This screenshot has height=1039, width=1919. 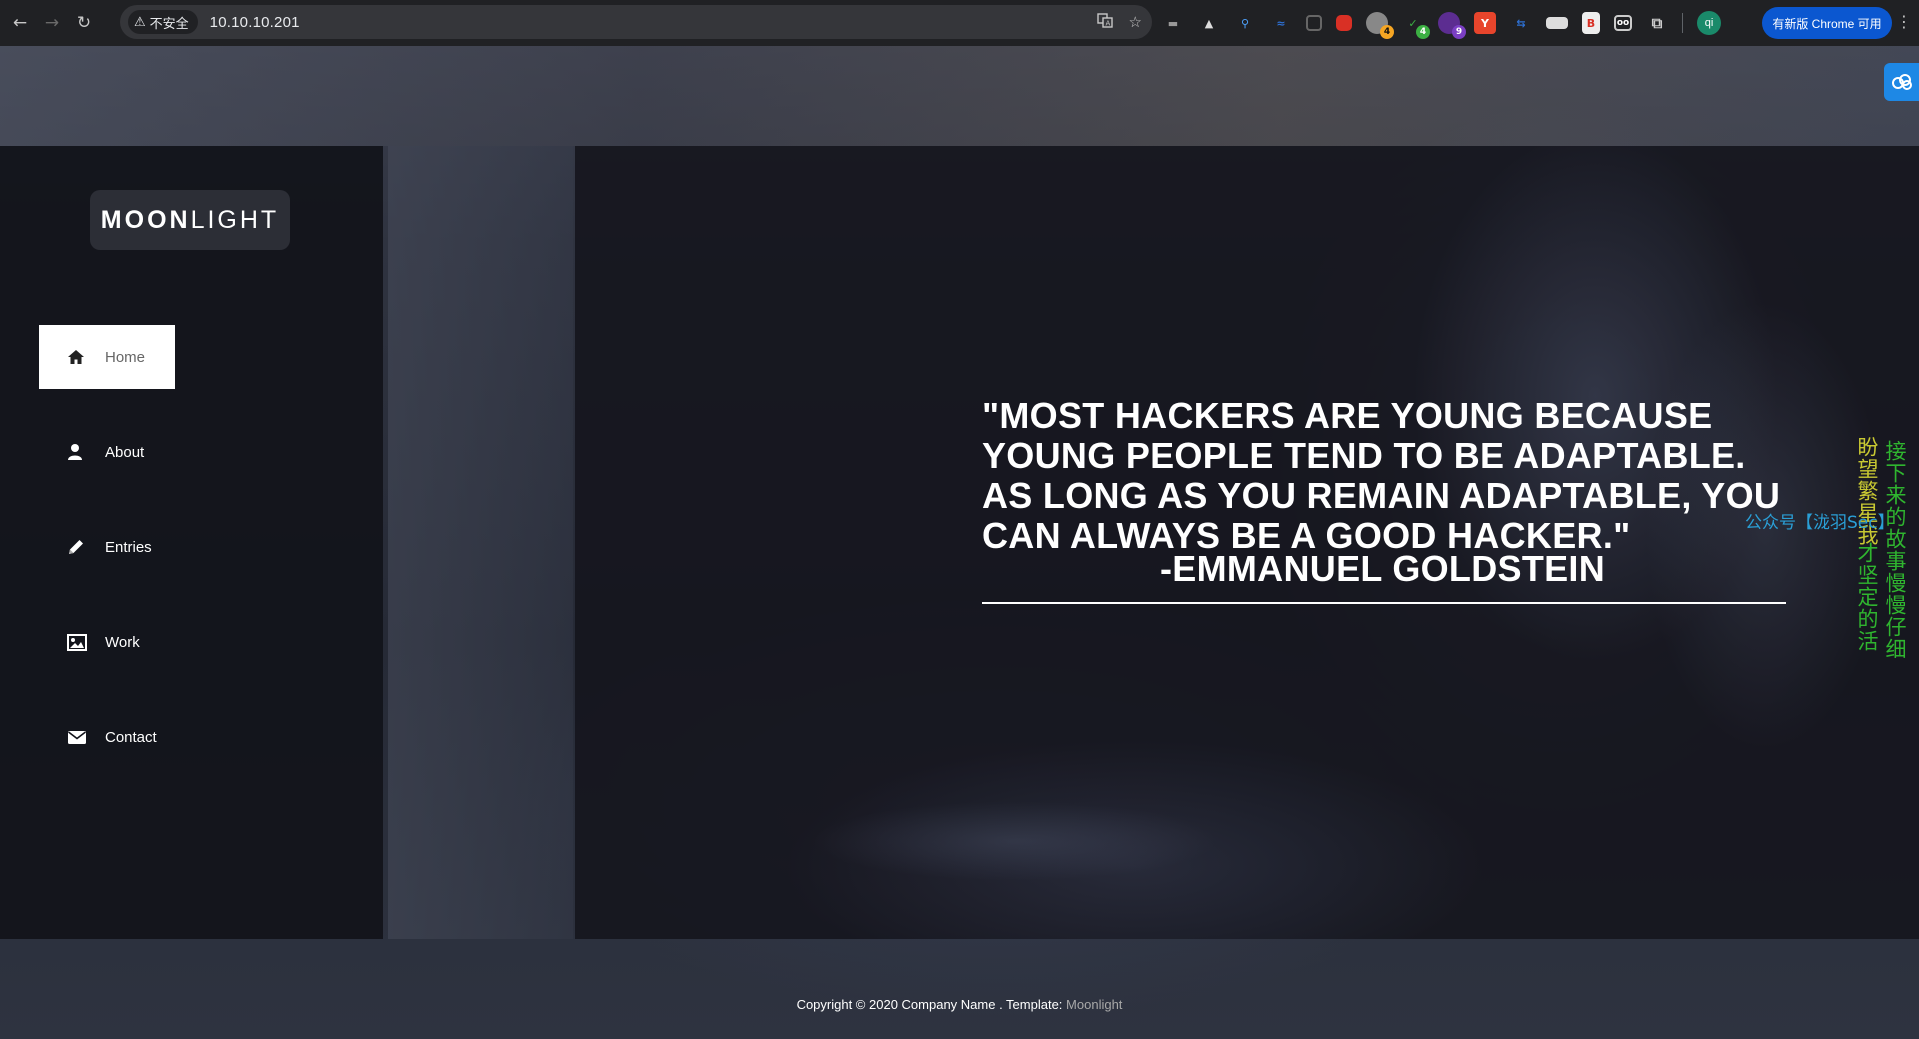 What do you see at coordinates (20, 23) in the screenshot?
I see `back-icon: ←` at bounding box center [20, 23].